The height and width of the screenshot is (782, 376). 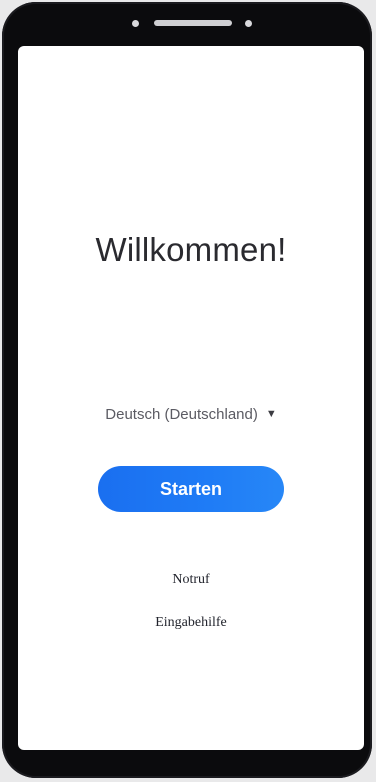 I want to click on dropdown-triangle-icon: ▼, so click(x=271, y=414).